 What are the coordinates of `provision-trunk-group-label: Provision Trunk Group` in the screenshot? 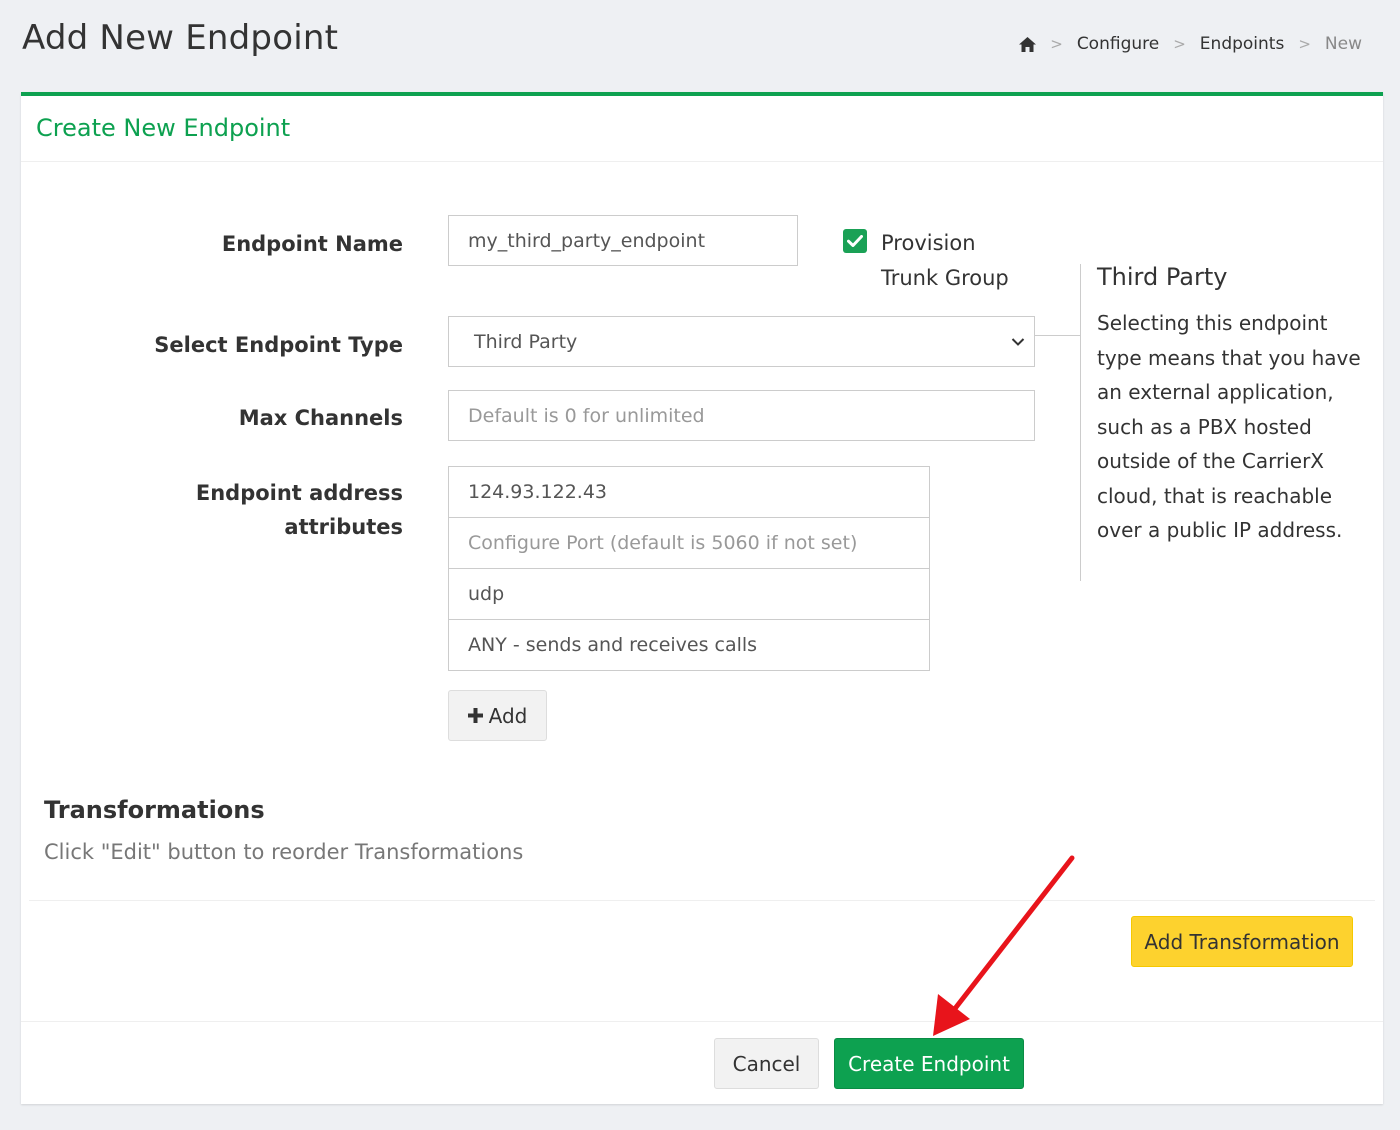 It's located at (945, 260).